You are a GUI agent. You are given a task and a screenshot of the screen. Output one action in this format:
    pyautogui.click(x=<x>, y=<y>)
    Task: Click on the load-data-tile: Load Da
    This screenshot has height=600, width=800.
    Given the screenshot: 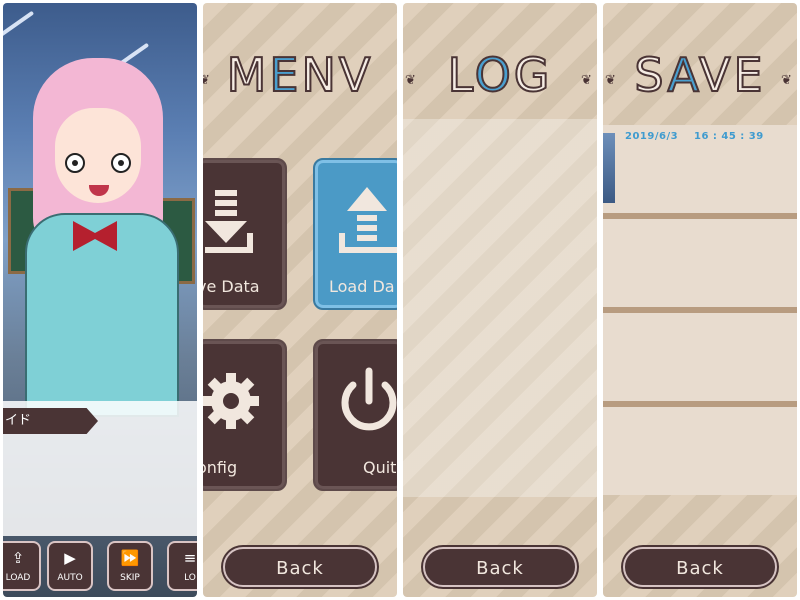 What is the action you would take?
    pyautogui.click(x=355, y=234)
    